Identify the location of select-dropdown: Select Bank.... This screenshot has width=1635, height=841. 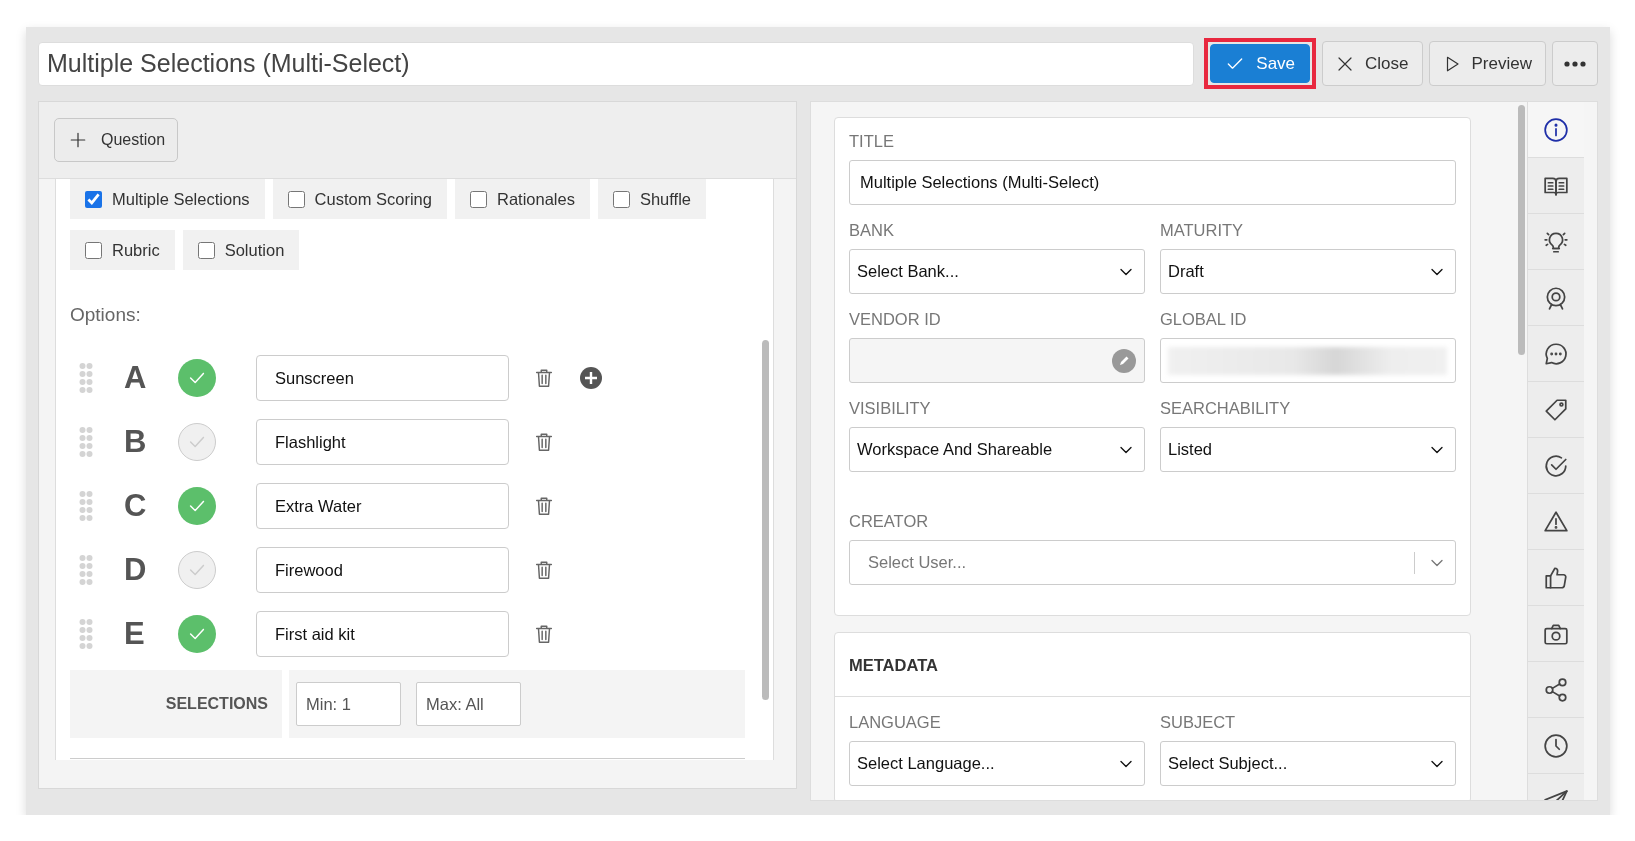
(997, 271).